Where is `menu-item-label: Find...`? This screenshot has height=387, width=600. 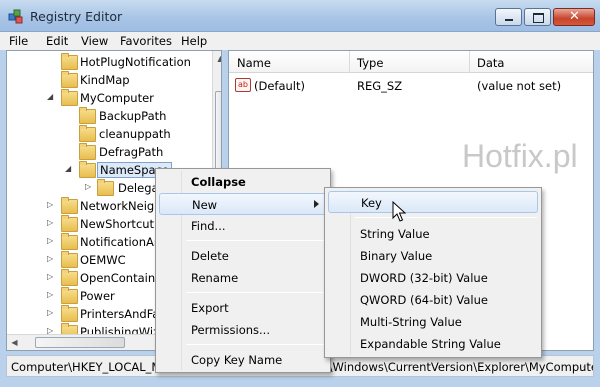
menu-item-label: Find... is located at coordinates (208, 226).